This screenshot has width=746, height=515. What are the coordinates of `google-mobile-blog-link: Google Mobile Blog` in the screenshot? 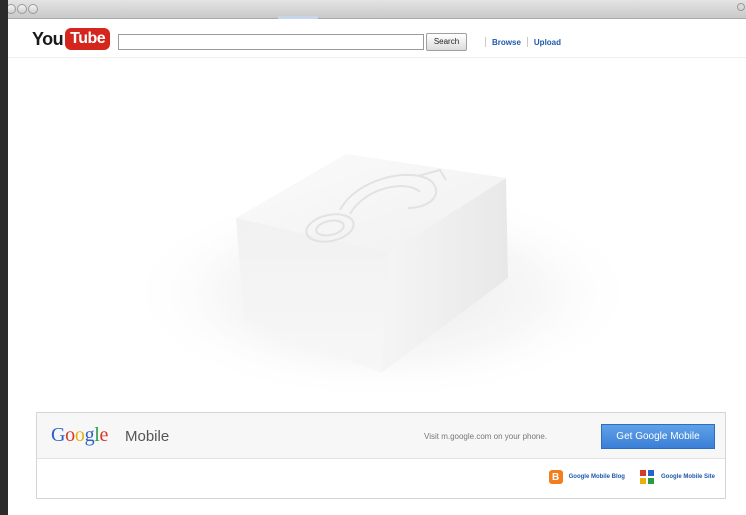 It's located at (597, 477).